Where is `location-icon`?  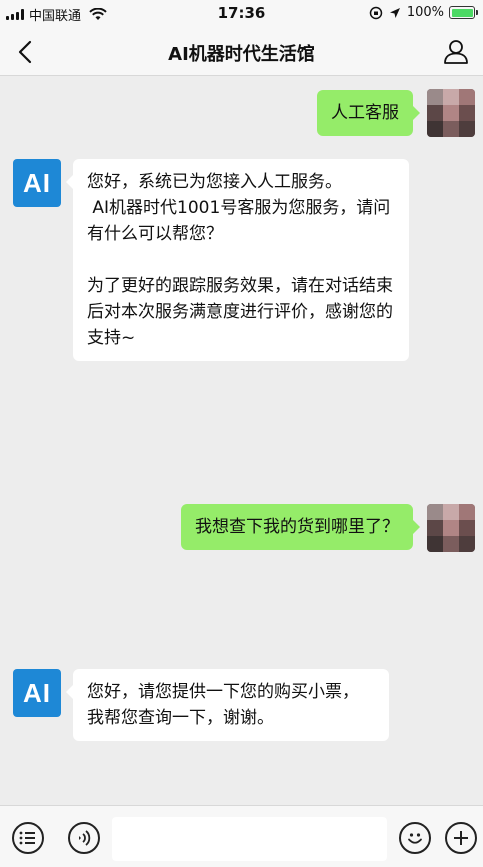 location-icon is located at coordinates (394, 12).